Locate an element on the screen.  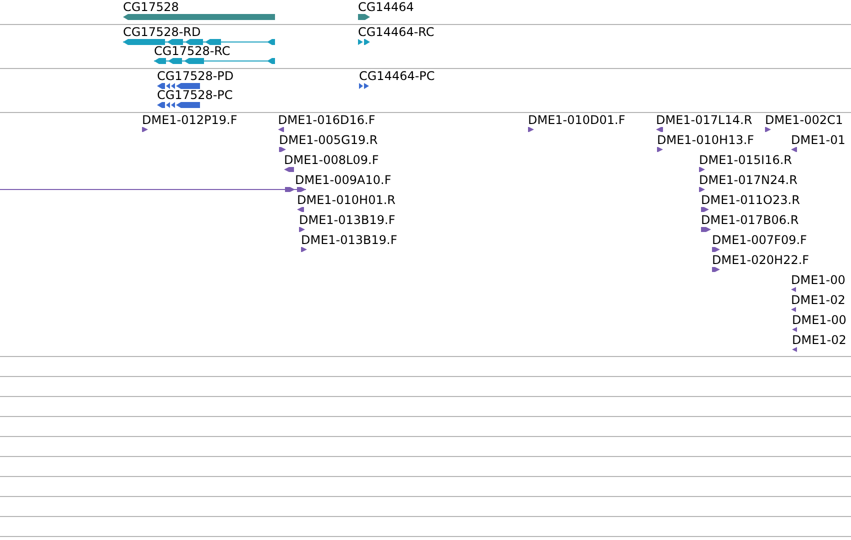
feature-label: CG17528-PC is located at coordinates (195, 95).